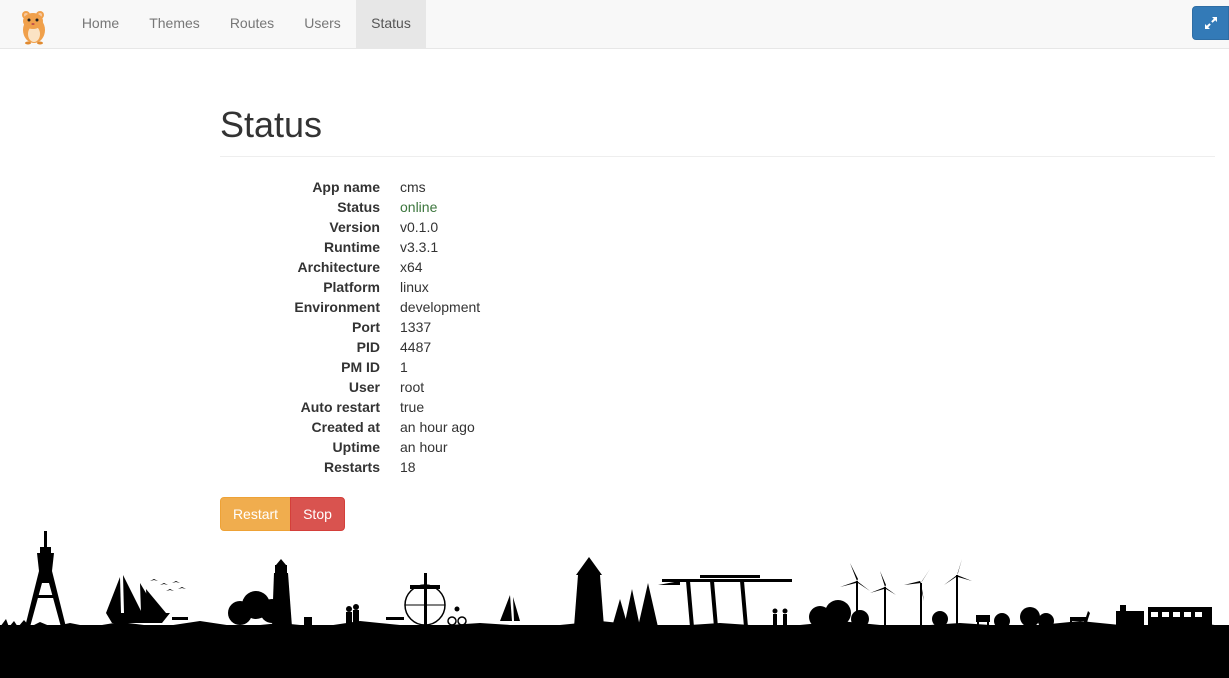  I want to click on expand-icon, so click(1211, 23).